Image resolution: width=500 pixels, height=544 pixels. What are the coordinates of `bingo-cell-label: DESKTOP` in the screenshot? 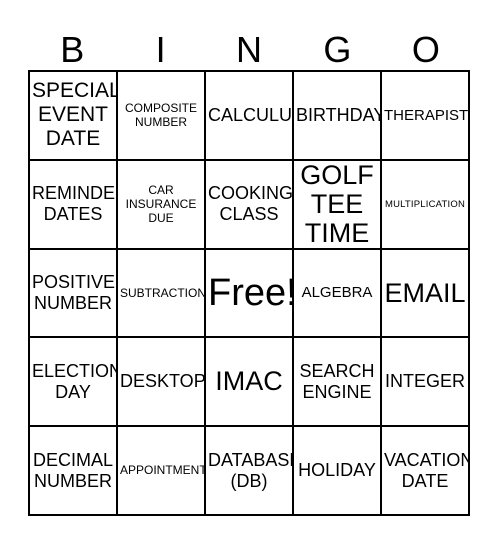 It's located at (163, 381).